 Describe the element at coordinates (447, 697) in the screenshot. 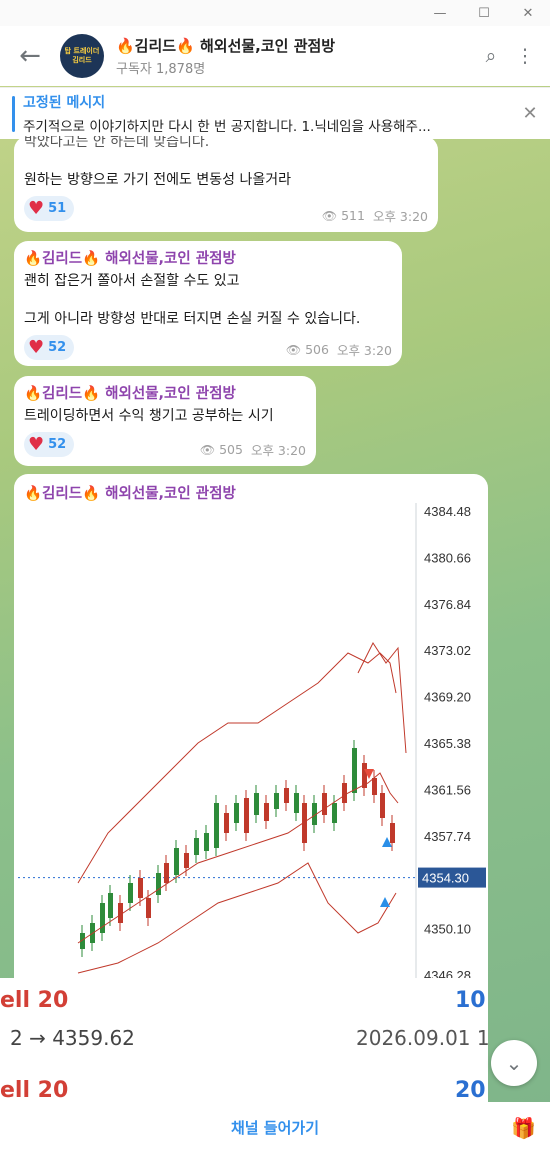

I see `y-tick-label: 4369.20` at that location.